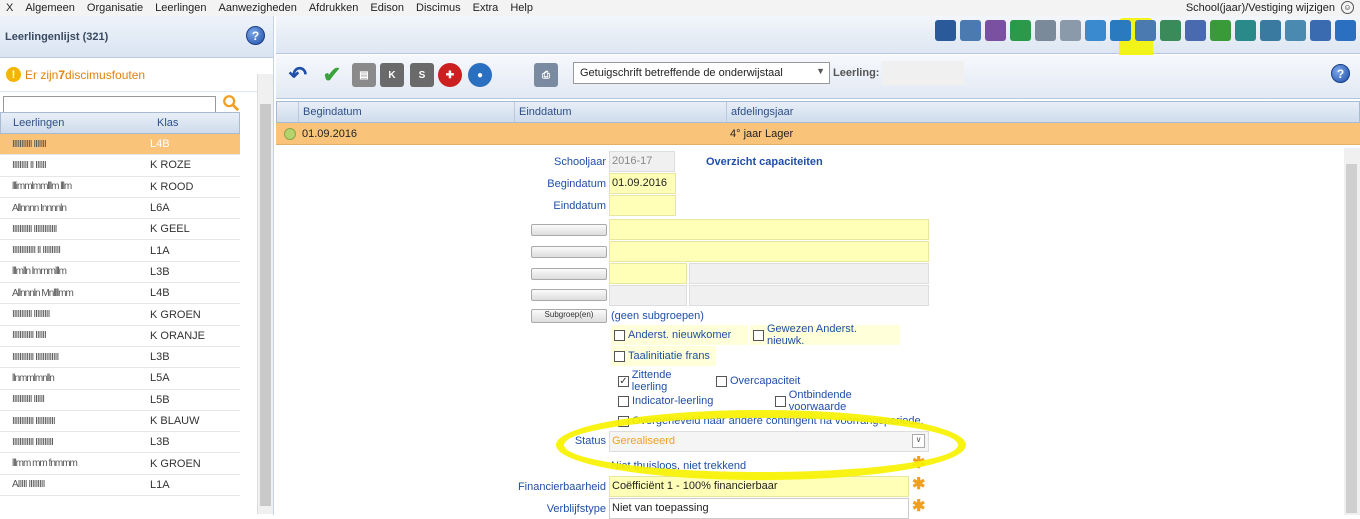 The width and height of the screenshot is (1360, 519). I want to click on row-begindatum: 01.09.2016, so click(330, 133).